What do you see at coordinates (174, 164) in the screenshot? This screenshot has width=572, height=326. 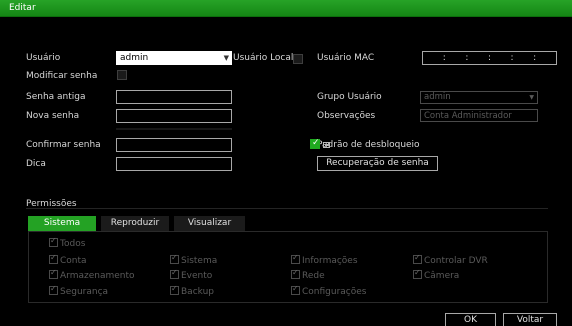 I see `hint-input` at bounding box center [174, 164].